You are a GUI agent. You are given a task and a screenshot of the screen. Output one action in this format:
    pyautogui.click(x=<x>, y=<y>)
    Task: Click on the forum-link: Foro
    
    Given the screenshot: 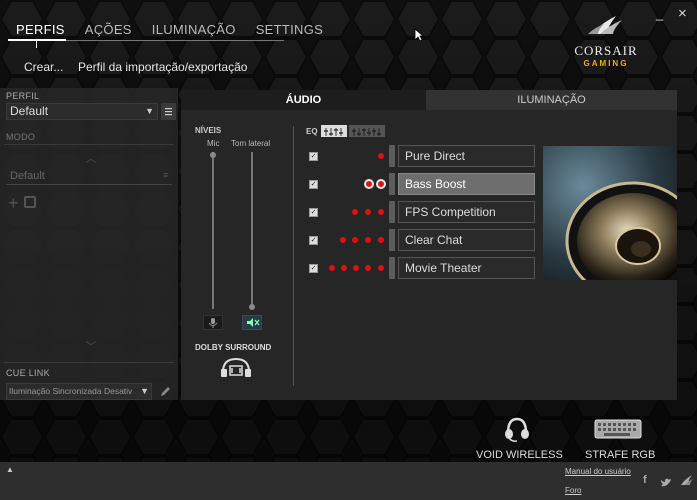 What is the action you would take?
    pyautogui.click(x=573, y=490)
    